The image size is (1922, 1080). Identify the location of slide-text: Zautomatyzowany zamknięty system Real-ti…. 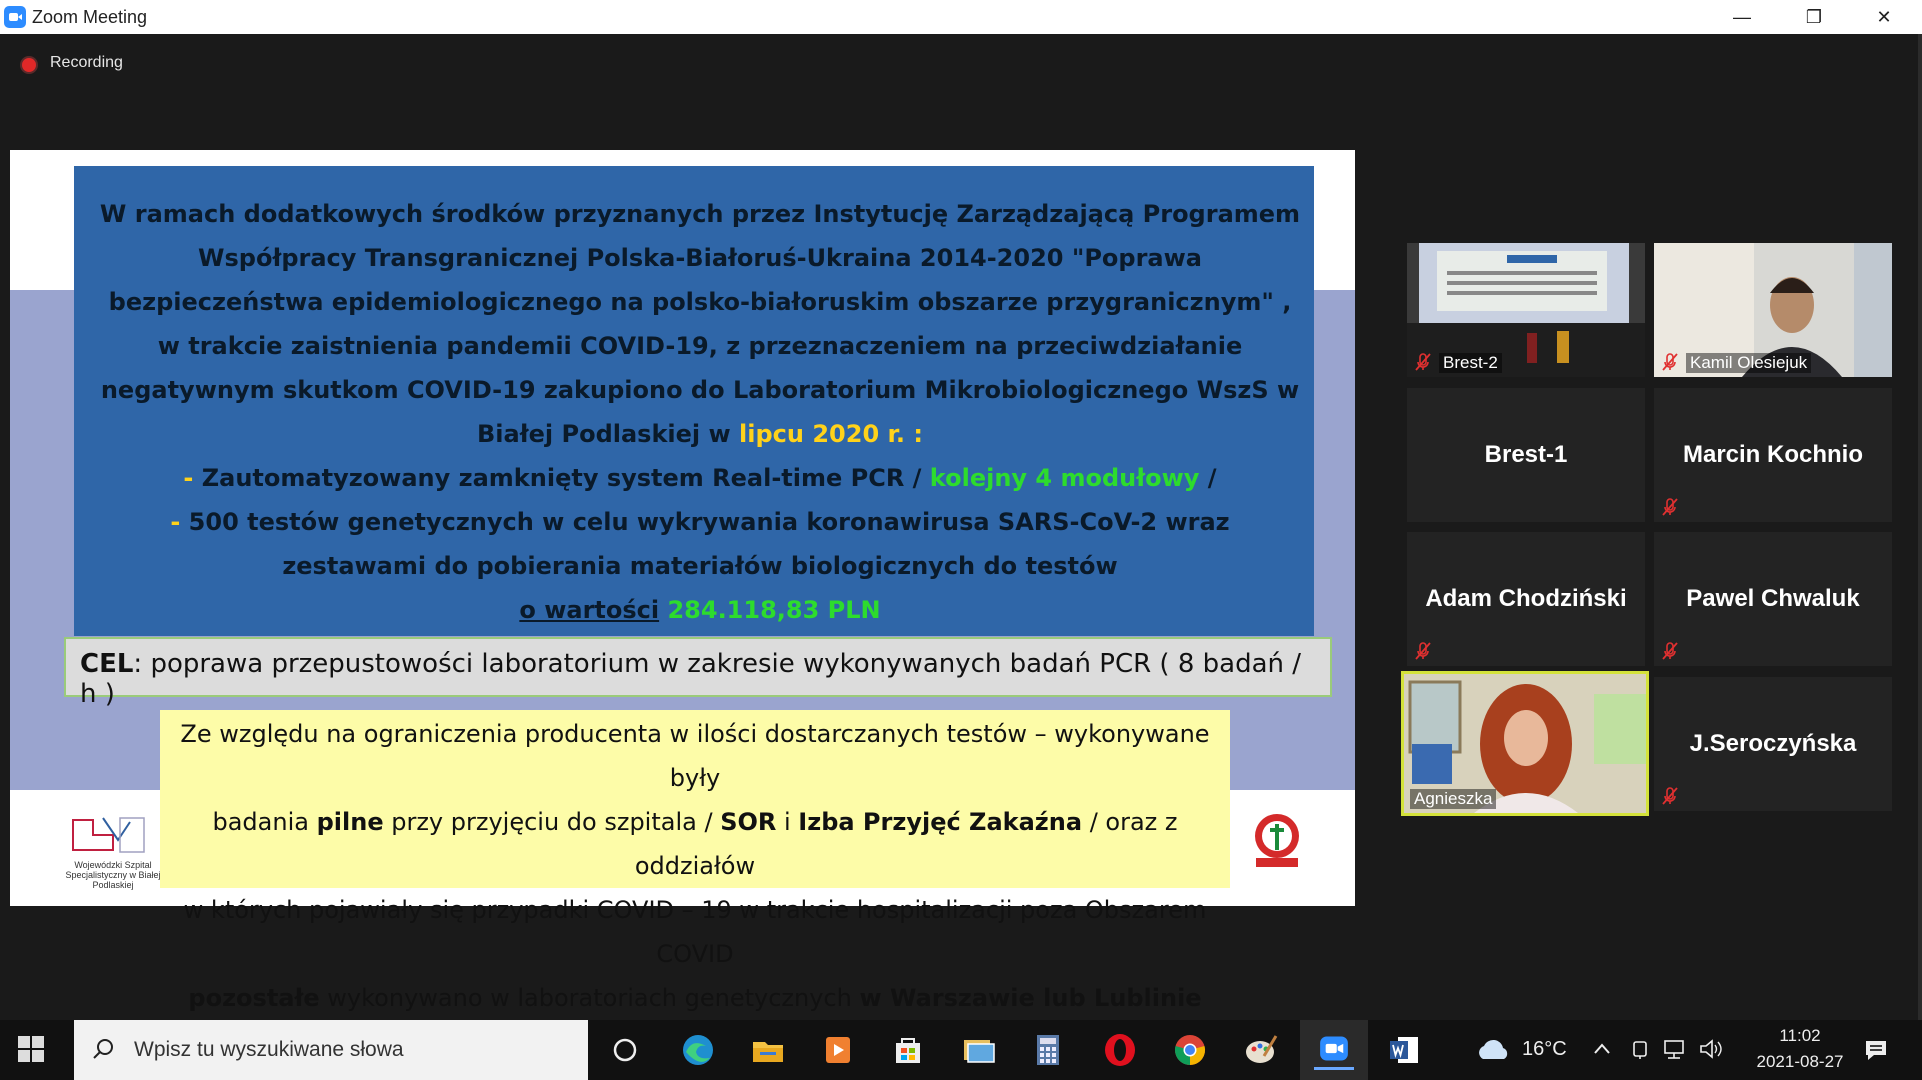
(565, 478).